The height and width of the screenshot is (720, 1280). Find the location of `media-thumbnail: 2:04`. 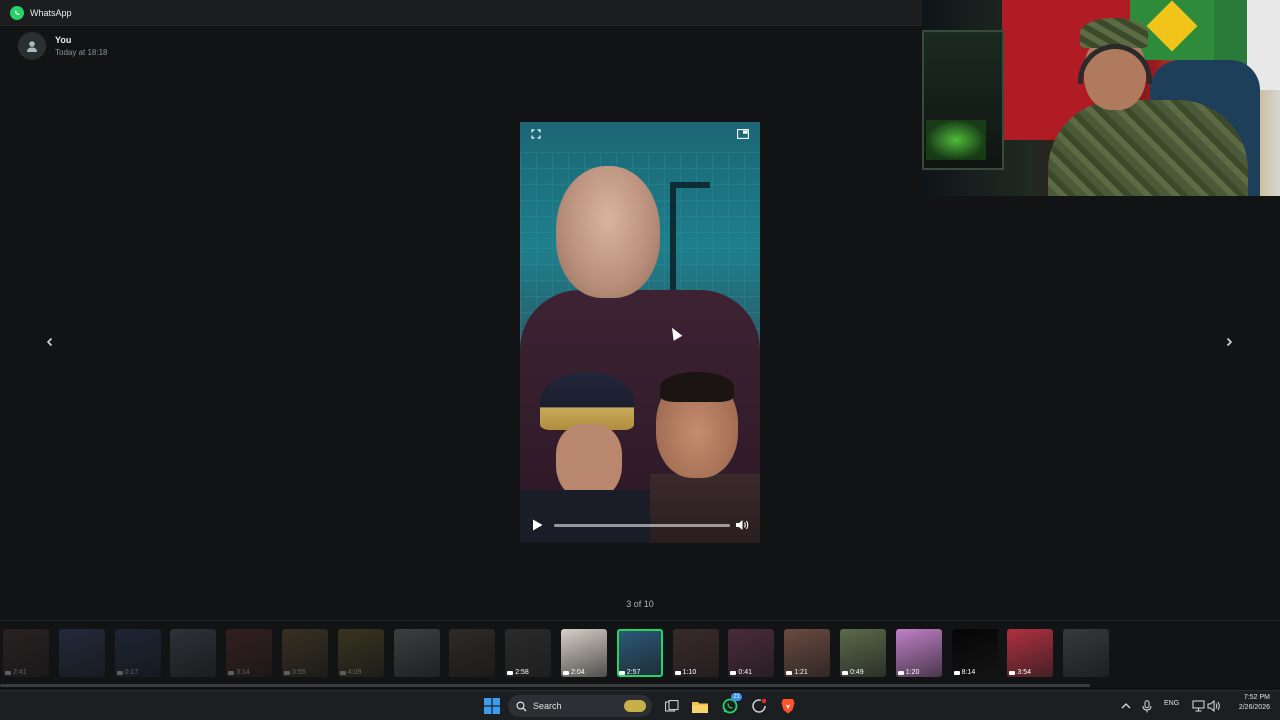

media-thumbnail: 2:04 is located at coordinates (584, 653).